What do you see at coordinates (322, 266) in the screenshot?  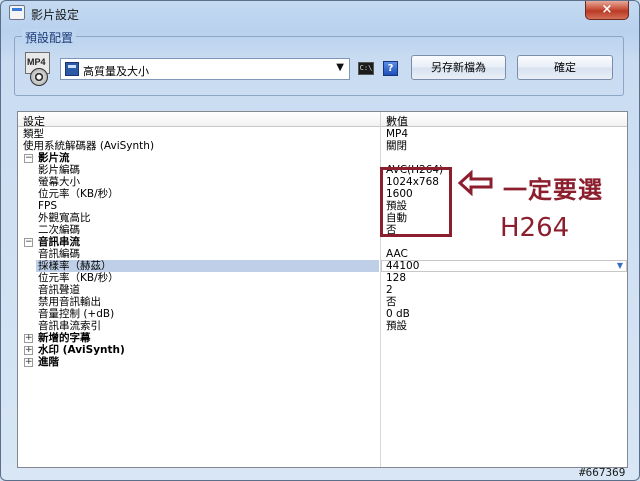 I see `row-sample-rate: 採樣率（赫茲） 44100 ▼` at bounding box center [322, 266].